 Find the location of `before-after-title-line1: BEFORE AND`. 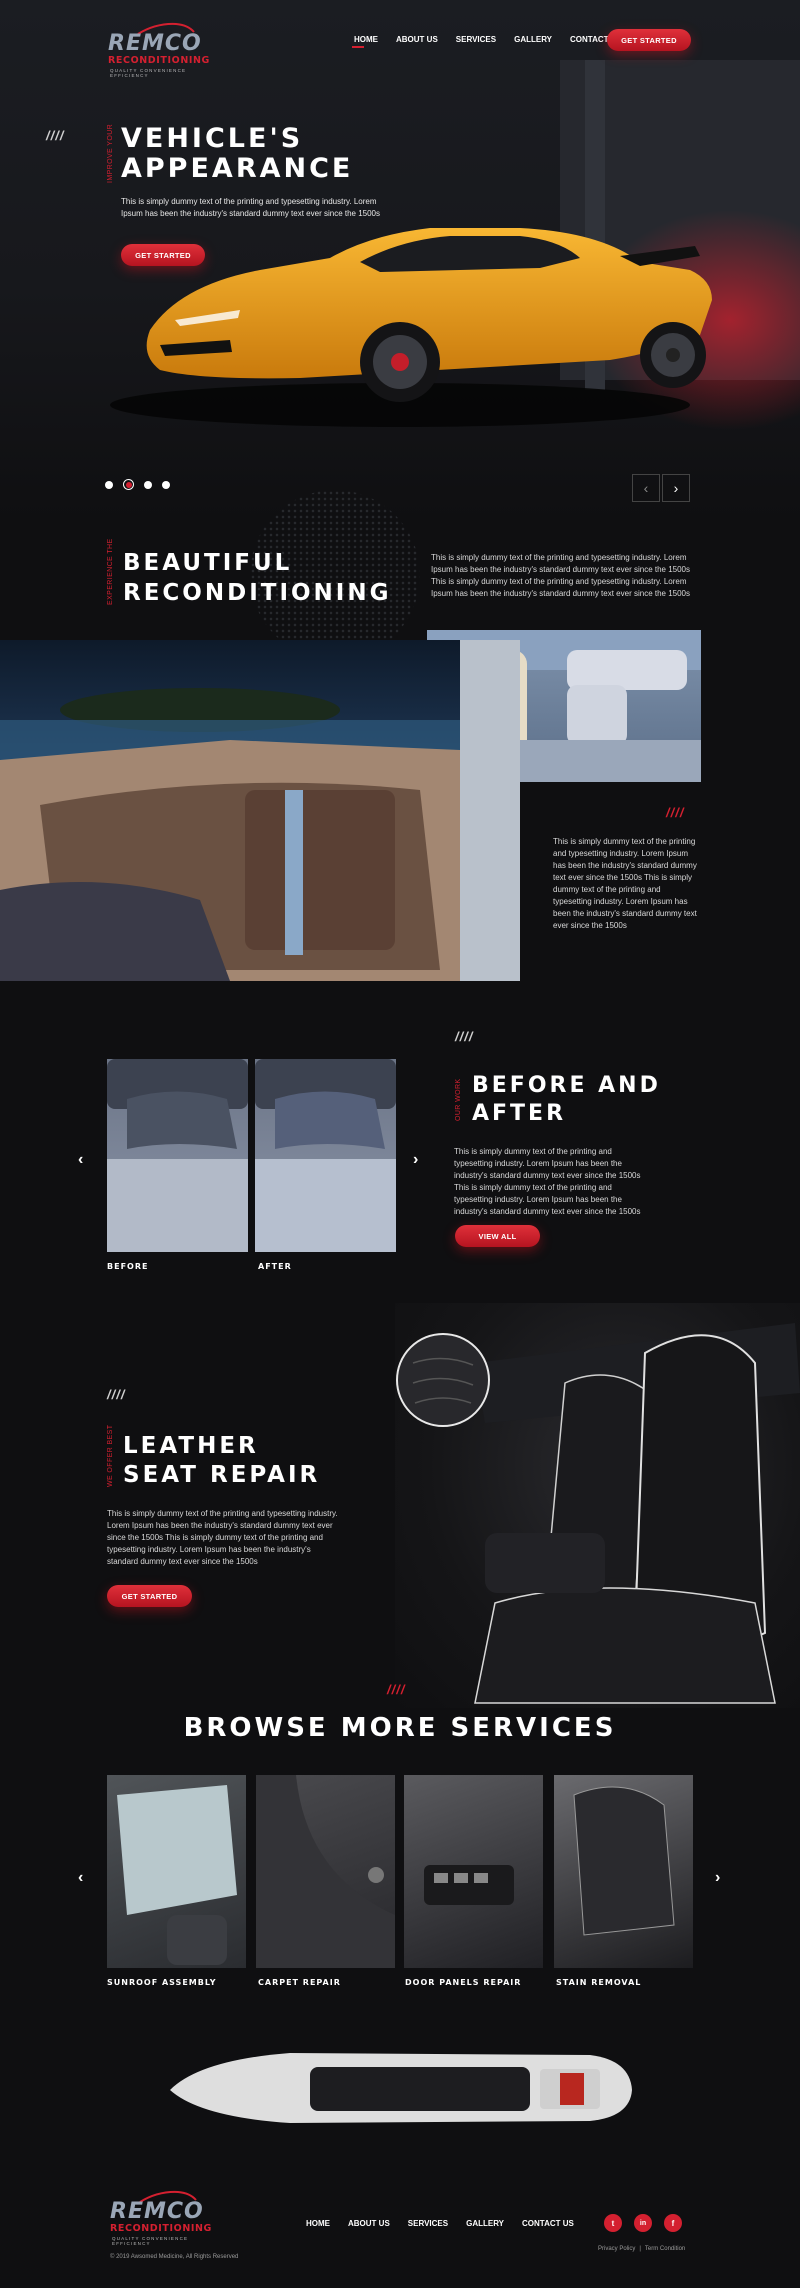

before-after-title-line1: BEFORE AND is located at coordinates (566, 1085).